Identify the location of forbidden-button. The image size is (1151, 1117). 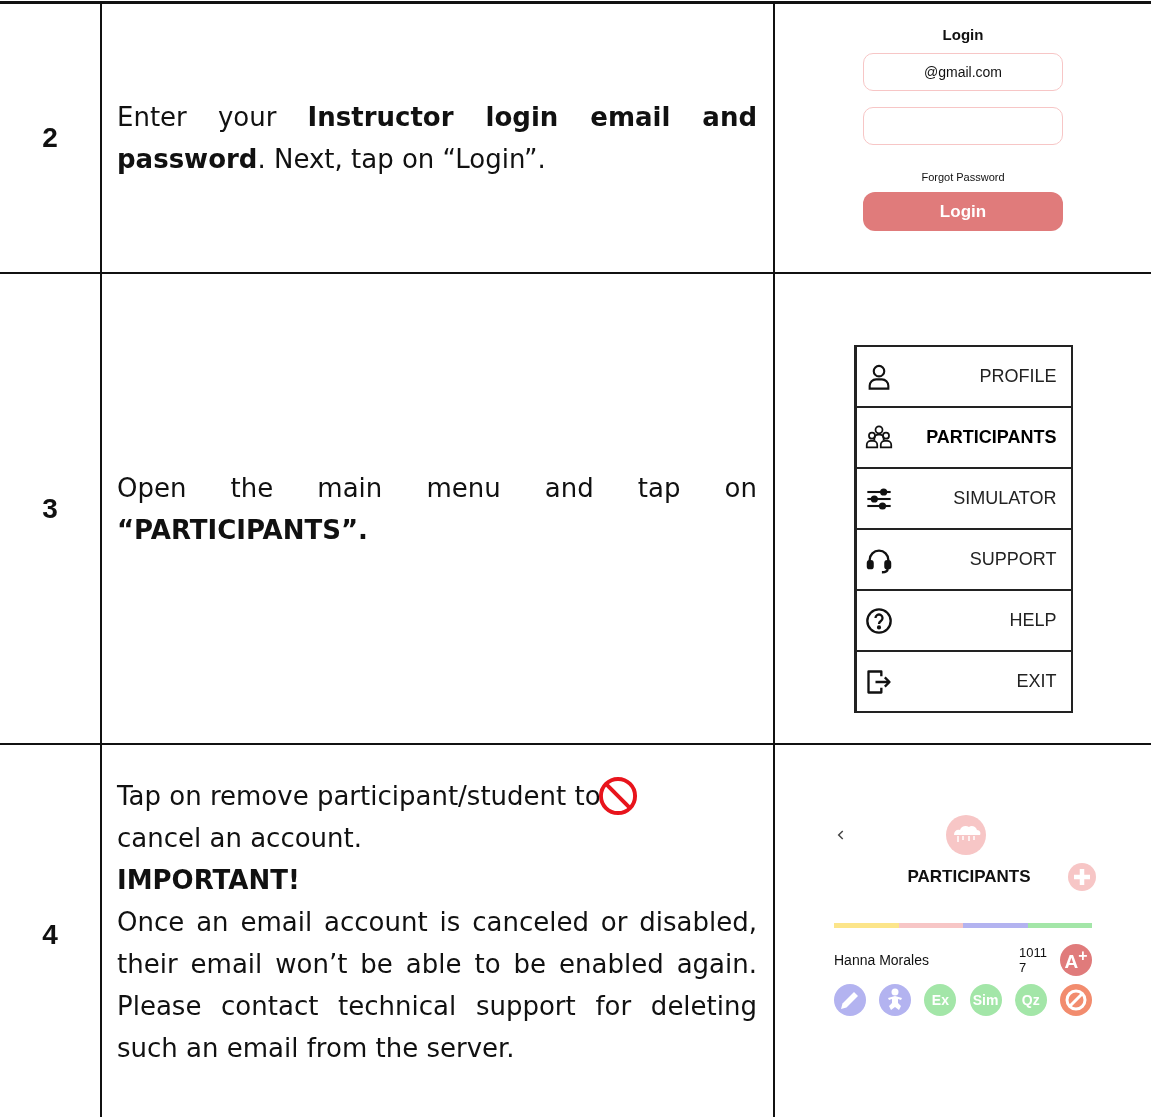
(1075, 1000).